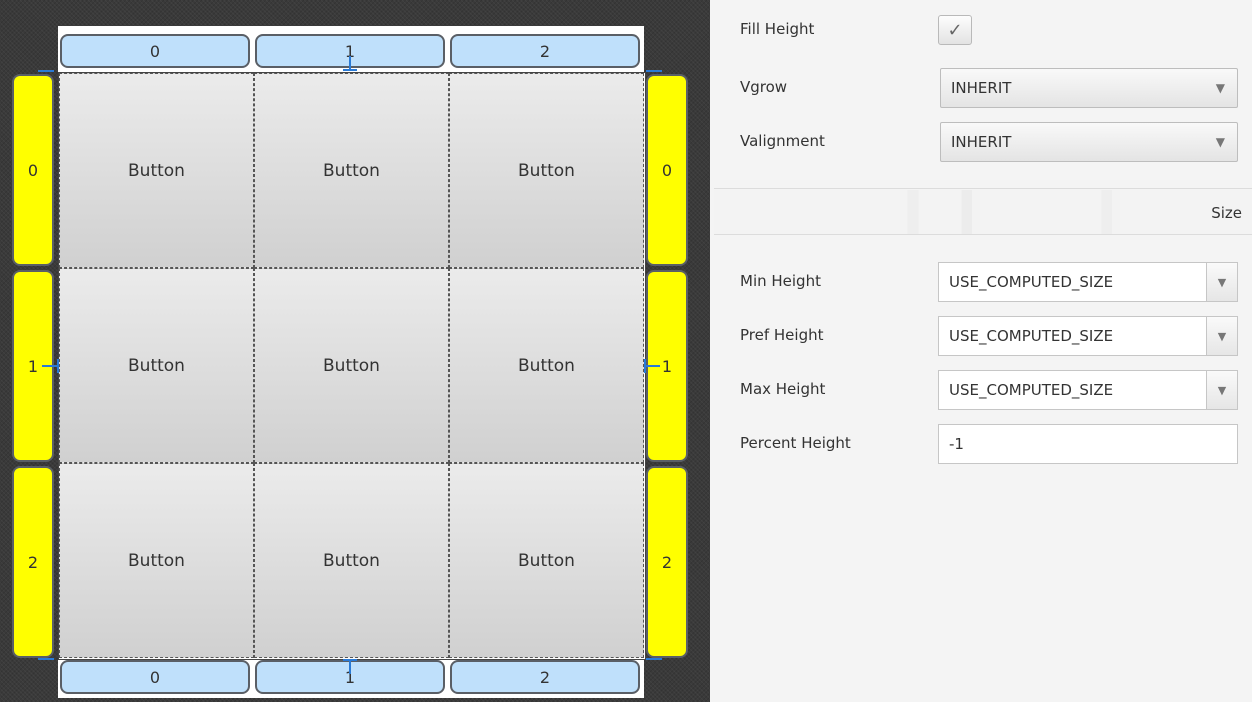  Describe the element at coordinates (645, 366) in the screenshot. I see `row-resize-handle-right-cap` at that location.